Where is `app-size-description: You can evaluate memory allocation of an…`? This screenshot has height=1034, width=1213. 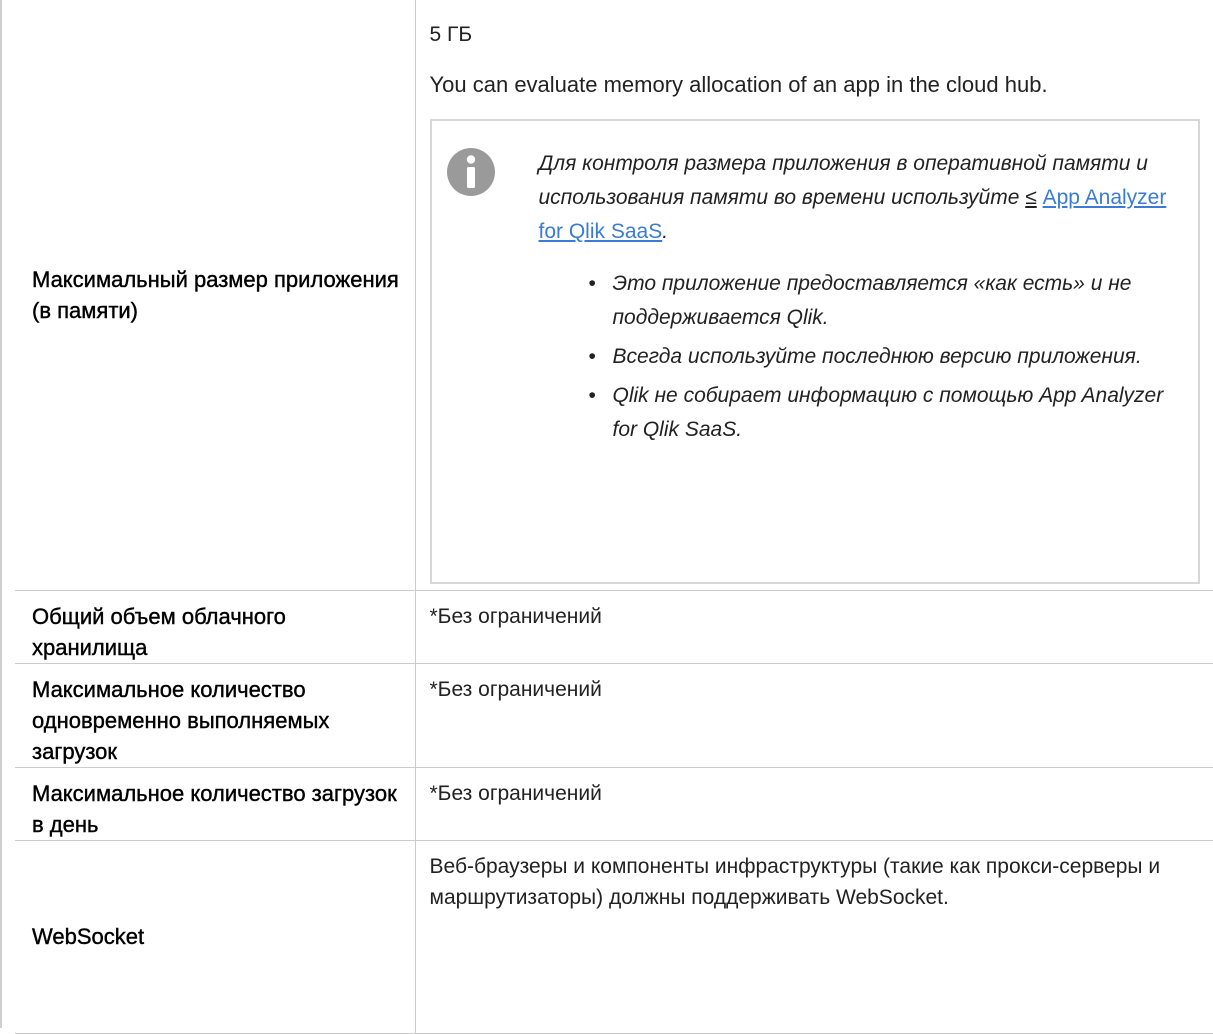
app-size-description: You can evaluate memory allocation of an… is located at coordinates (738, 84).